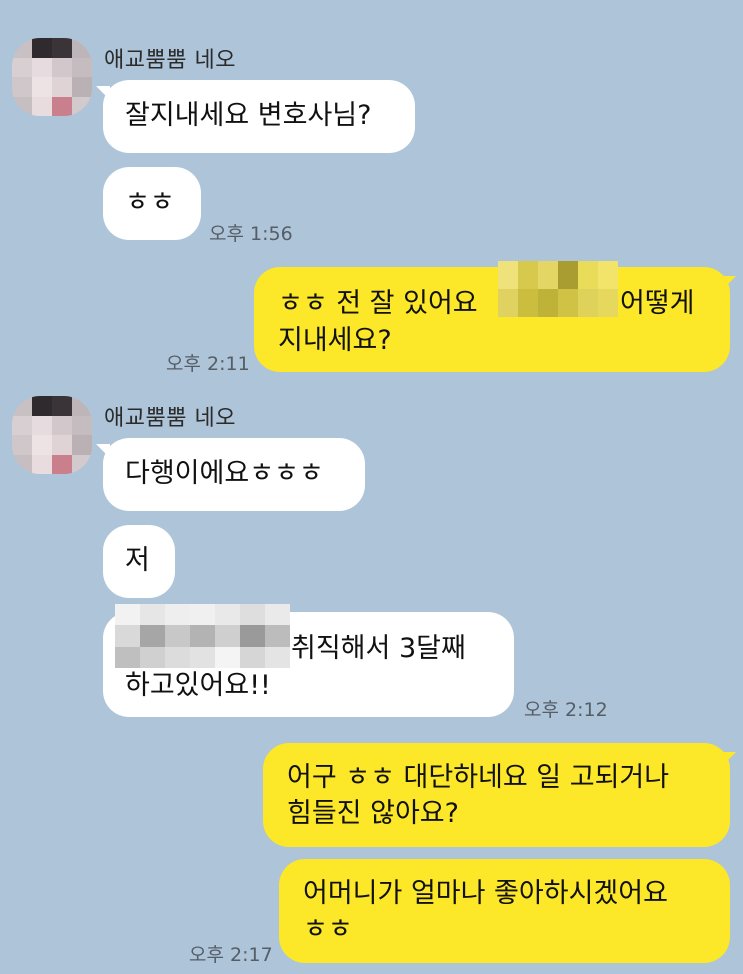  Describe the element at coordinates (485, 893) in the screenshot. I see `message-text: 어머니가 얼마나 좋아하시겠어요` at that location.